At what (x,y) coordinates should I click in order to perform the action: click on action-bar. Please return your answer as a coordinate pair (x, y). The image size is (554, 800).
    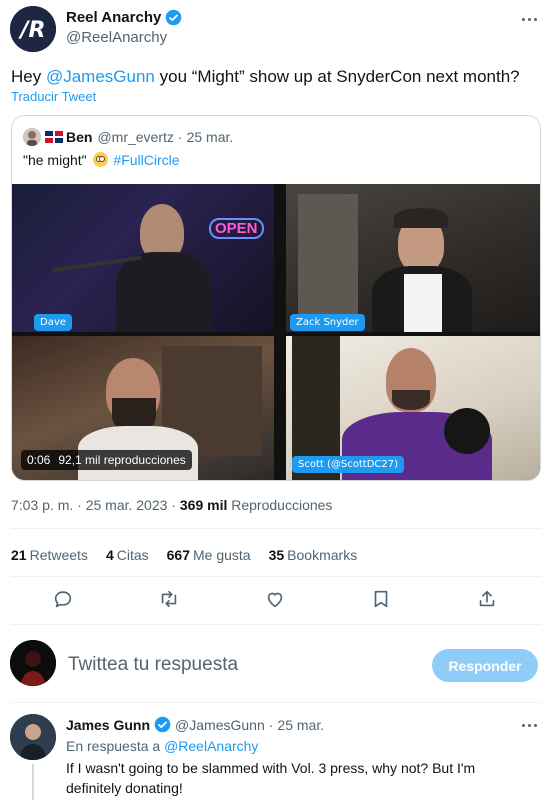
    Looking at the image, I should click on (277, 601).